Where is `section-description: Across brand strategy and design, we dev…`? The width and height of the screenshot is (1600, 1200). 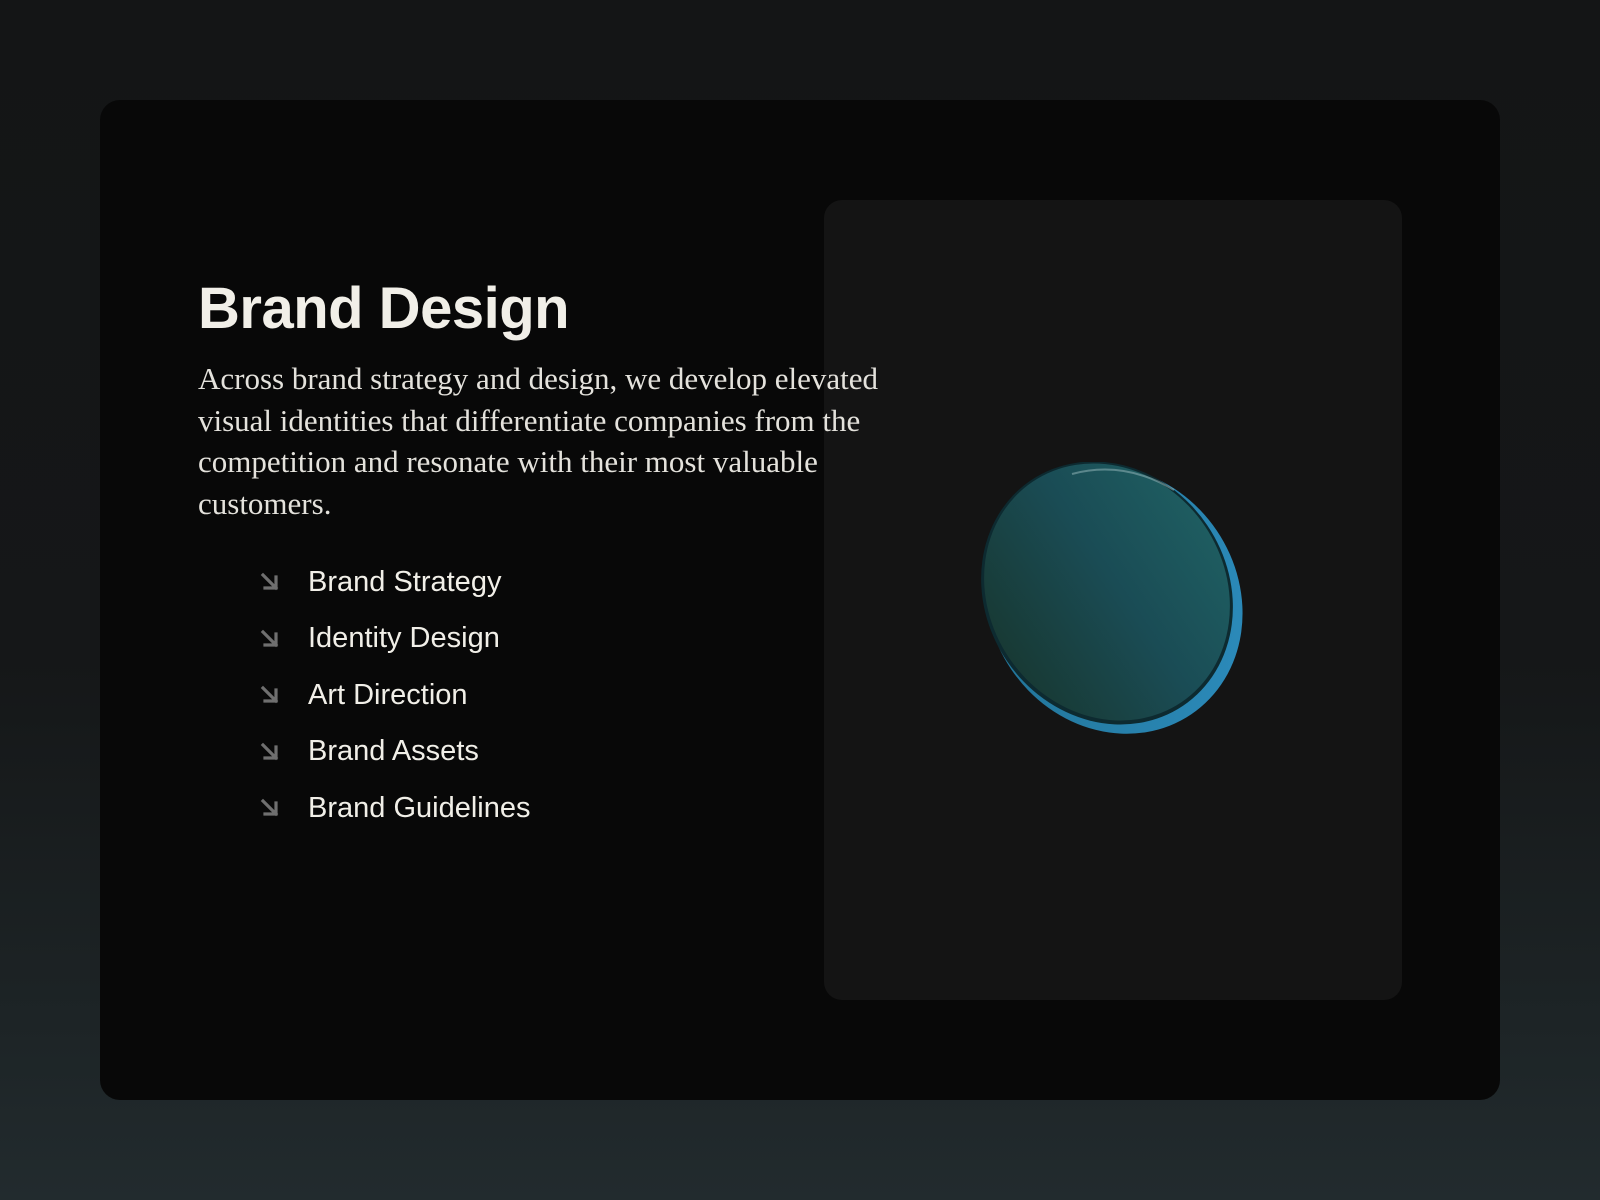
section-description: Across brand strategy and design, we dev… is located at coordinates (538, 441).